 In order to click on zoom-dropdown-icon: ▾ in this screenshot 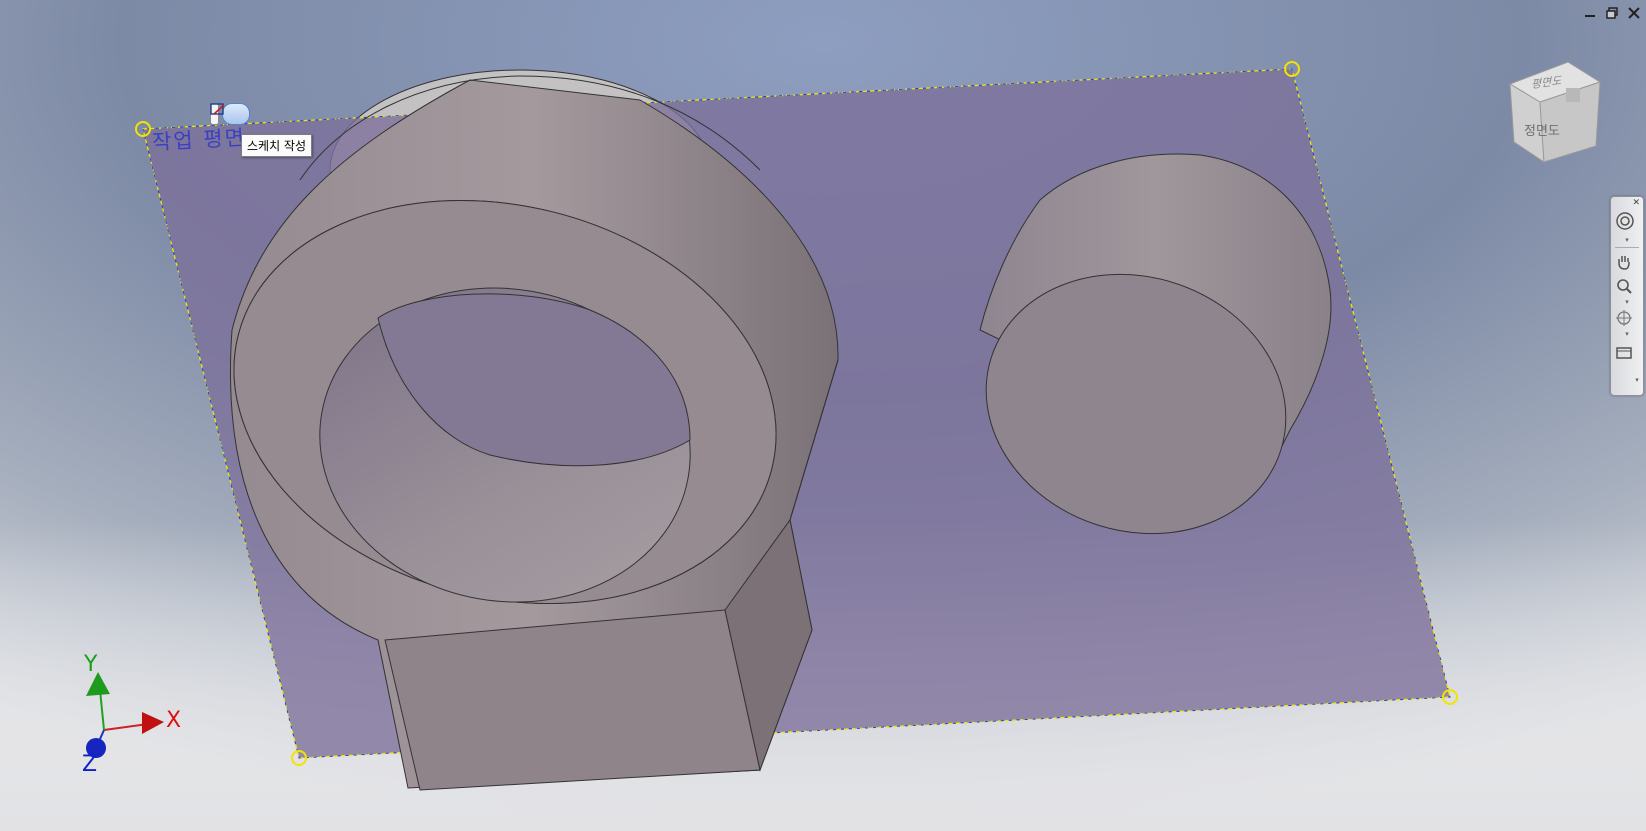, I will do `click(1627, 302)`.